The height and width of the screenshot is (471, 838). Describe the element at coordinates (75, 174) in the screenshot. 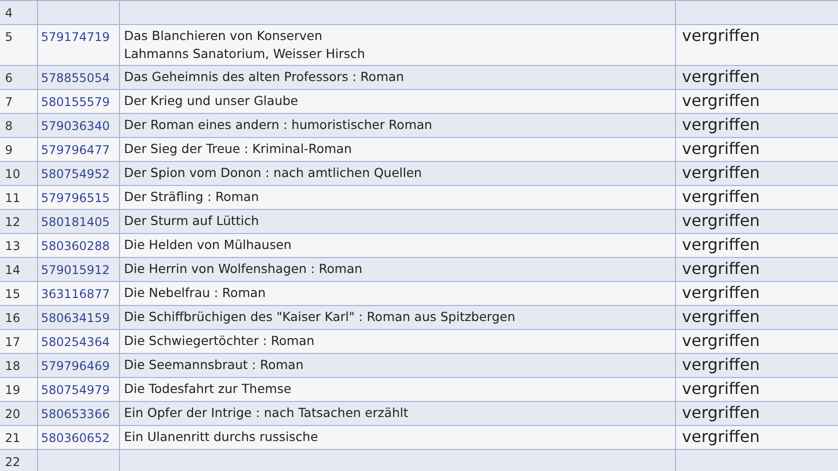

I see `record-id-link: 580754952` at that location.